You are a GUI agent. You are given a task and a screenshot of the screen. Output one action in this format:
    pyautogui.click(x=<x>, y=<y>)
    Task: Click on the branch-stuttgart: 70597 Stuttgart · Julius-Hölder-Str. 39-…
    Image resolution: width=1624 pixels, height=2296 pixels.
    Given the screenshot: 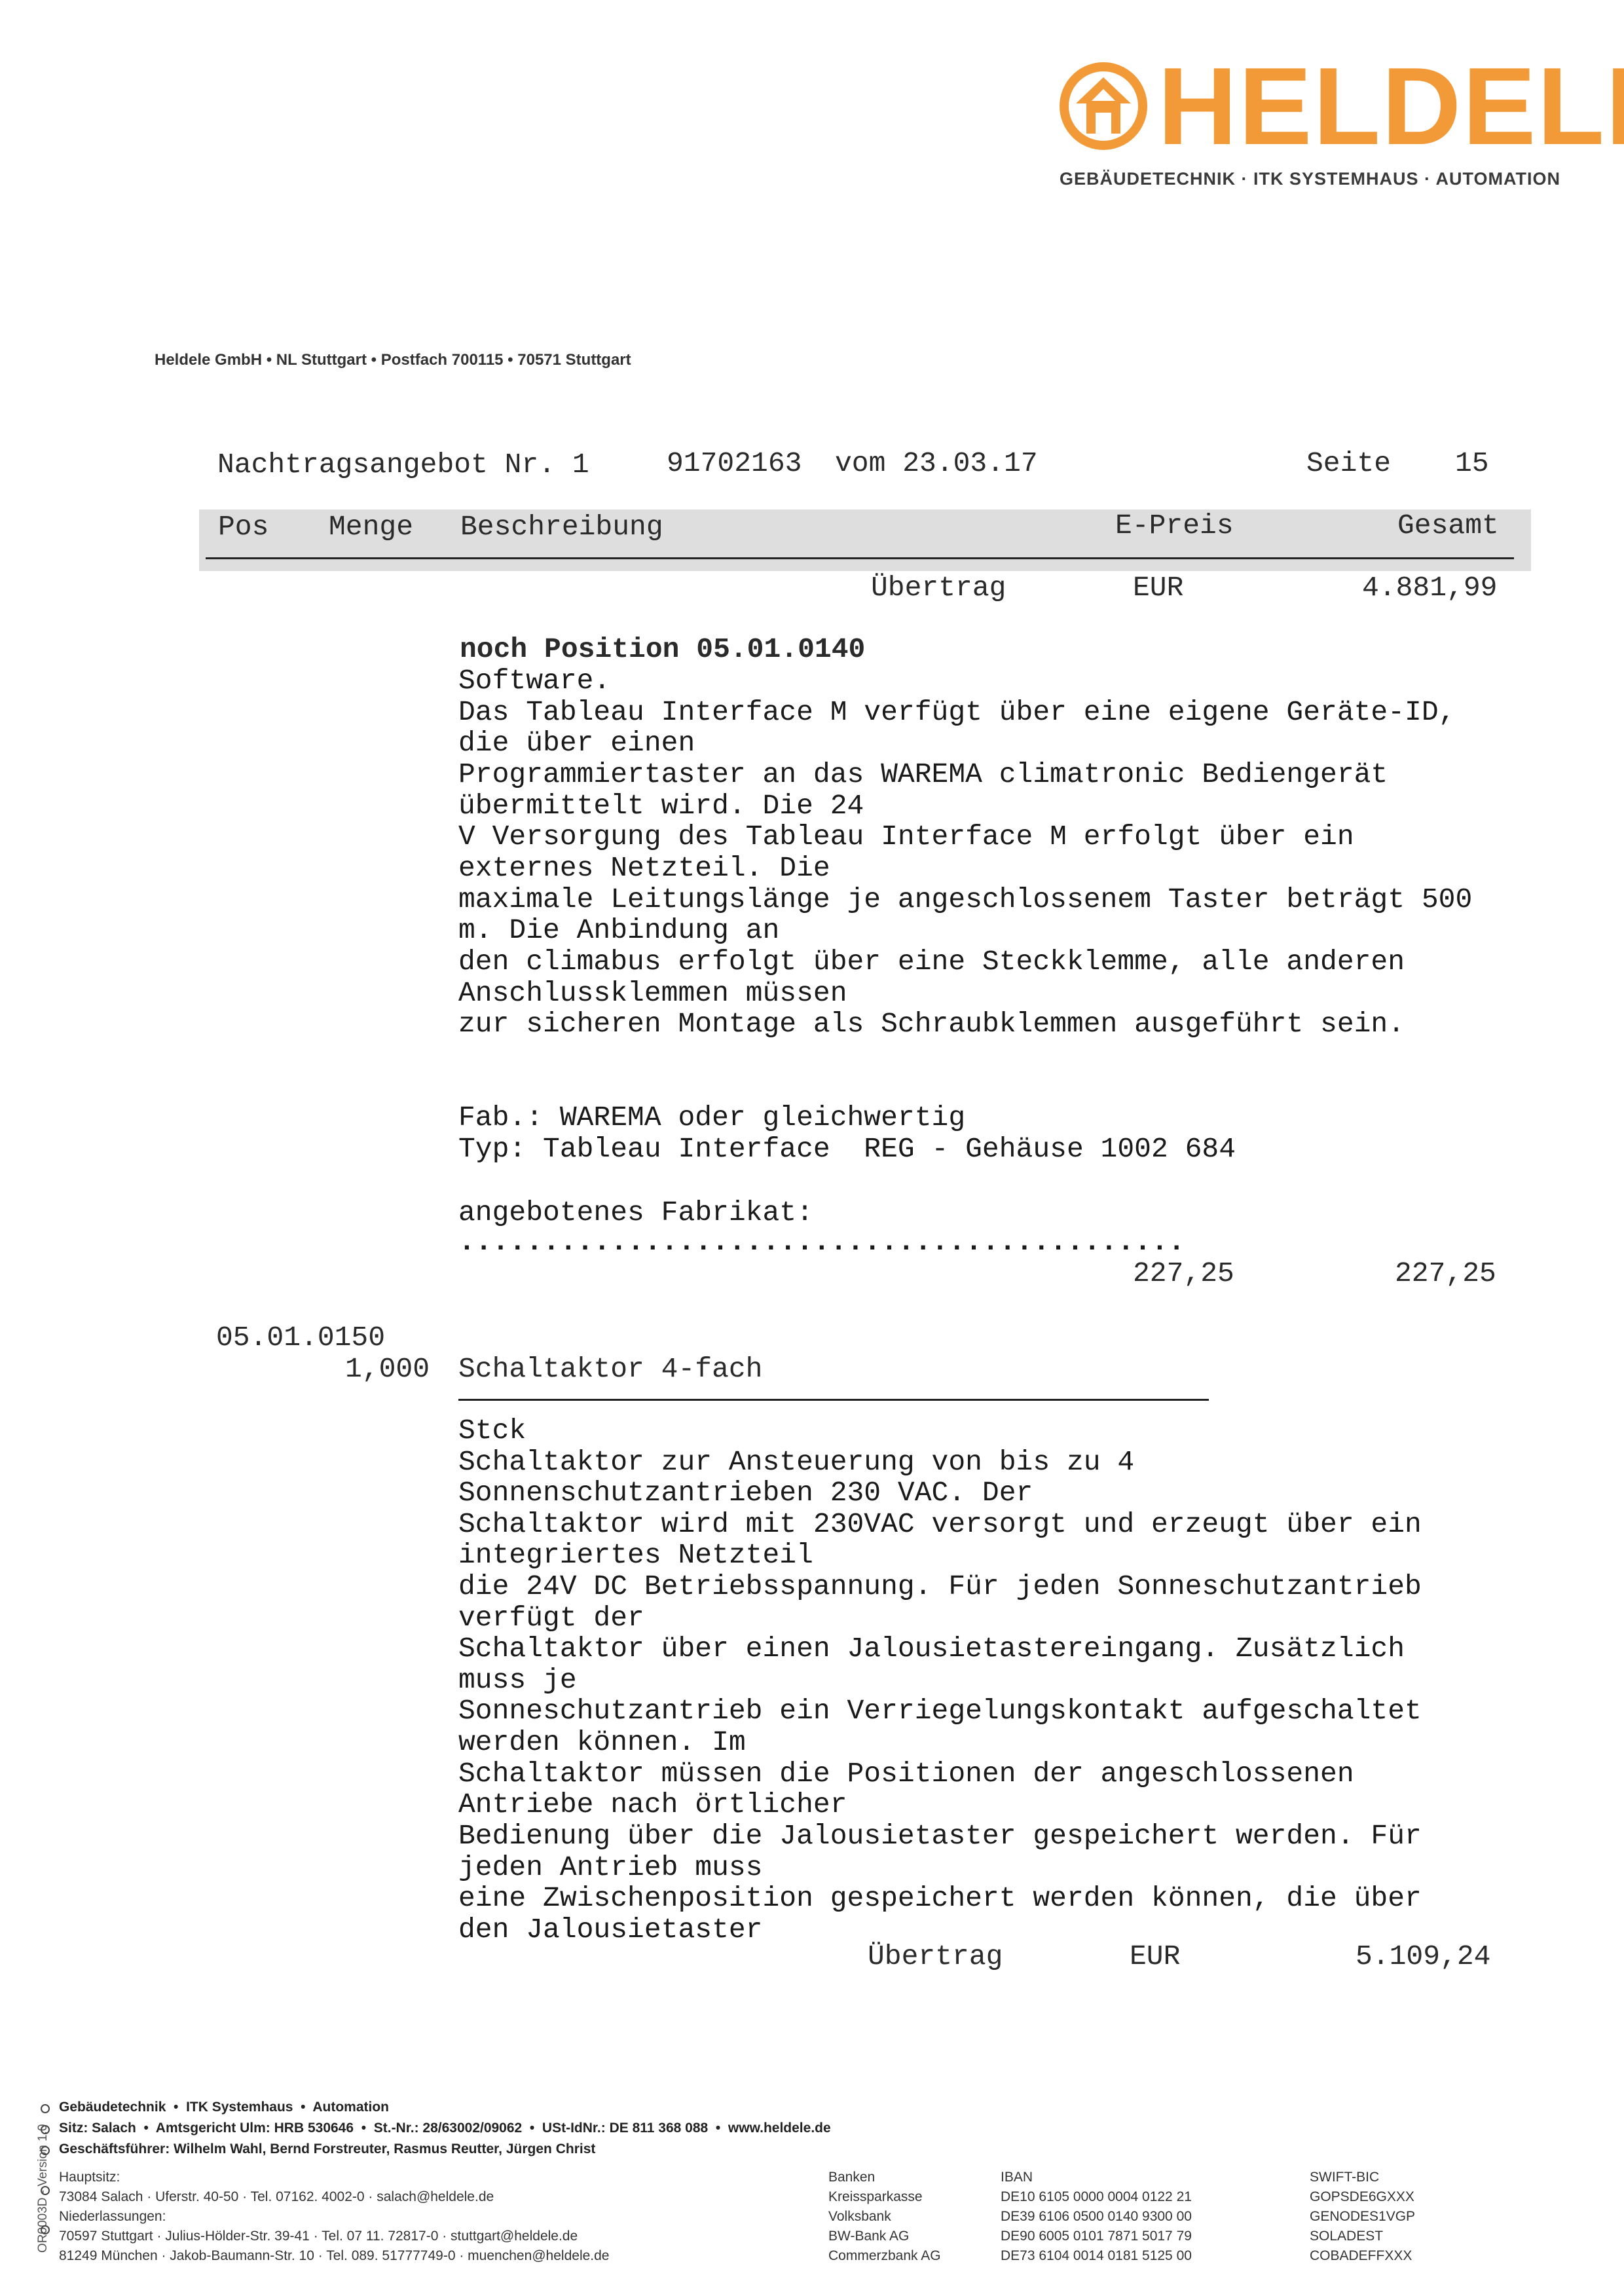 What is the action you would take?
    pyautogui.click(x=318, y=2237)
    